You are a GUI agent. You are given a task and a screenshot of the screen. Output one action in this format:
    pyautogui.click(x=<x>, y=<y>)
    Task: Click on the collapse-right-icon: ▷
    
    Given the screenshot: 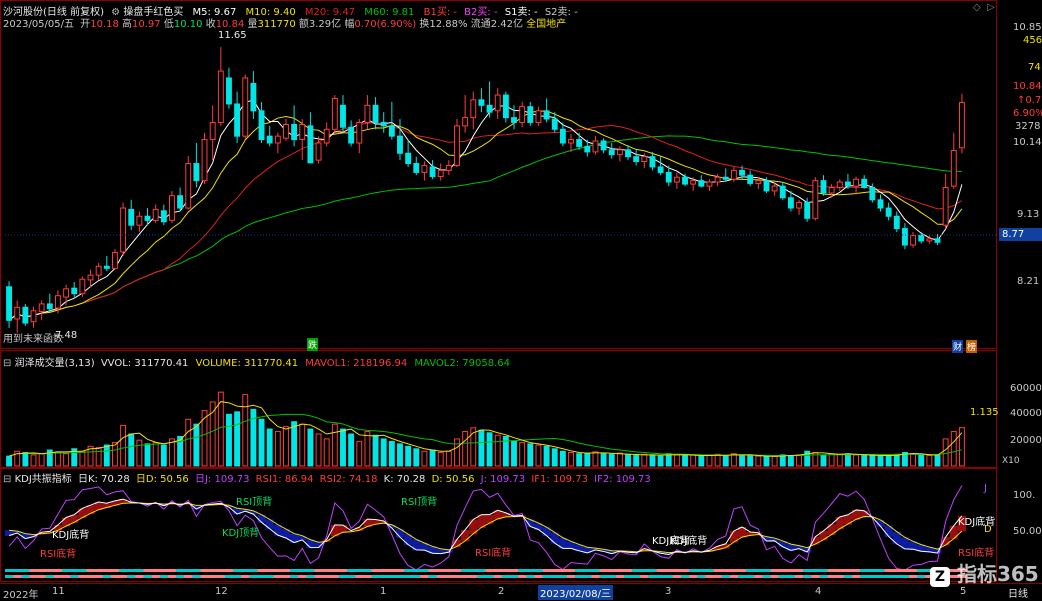 What is the action you would take?
    pyautogui.click(x=991, y=7)
    